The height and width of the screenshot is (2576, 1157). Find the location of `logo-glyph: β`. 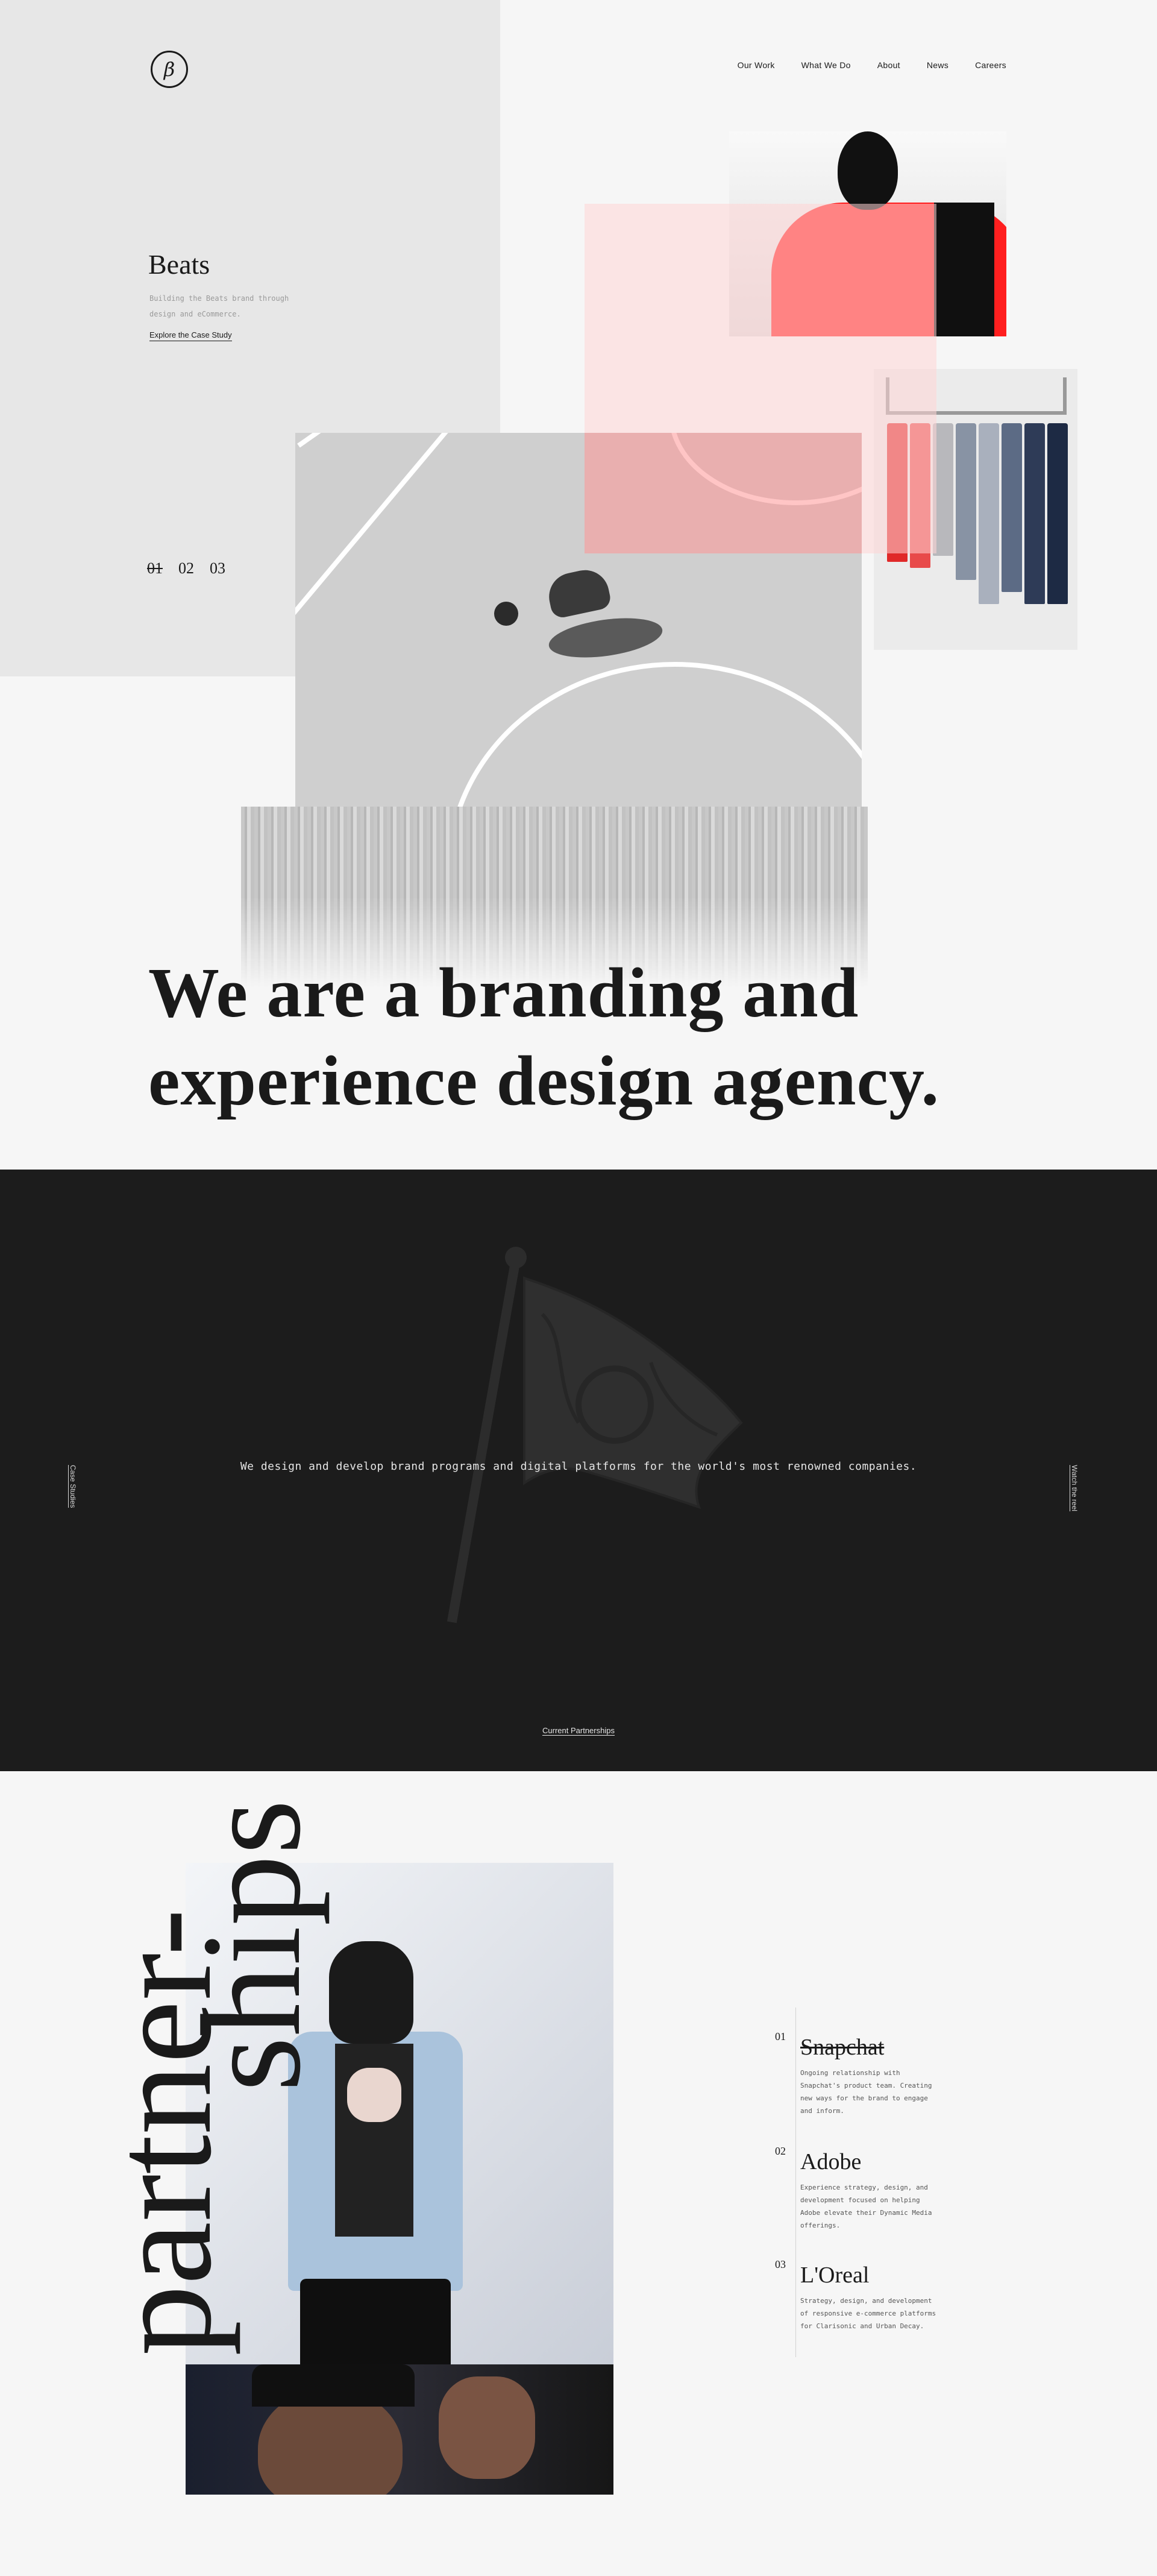

logo-glyph: β is located at coordinates (169, 69).